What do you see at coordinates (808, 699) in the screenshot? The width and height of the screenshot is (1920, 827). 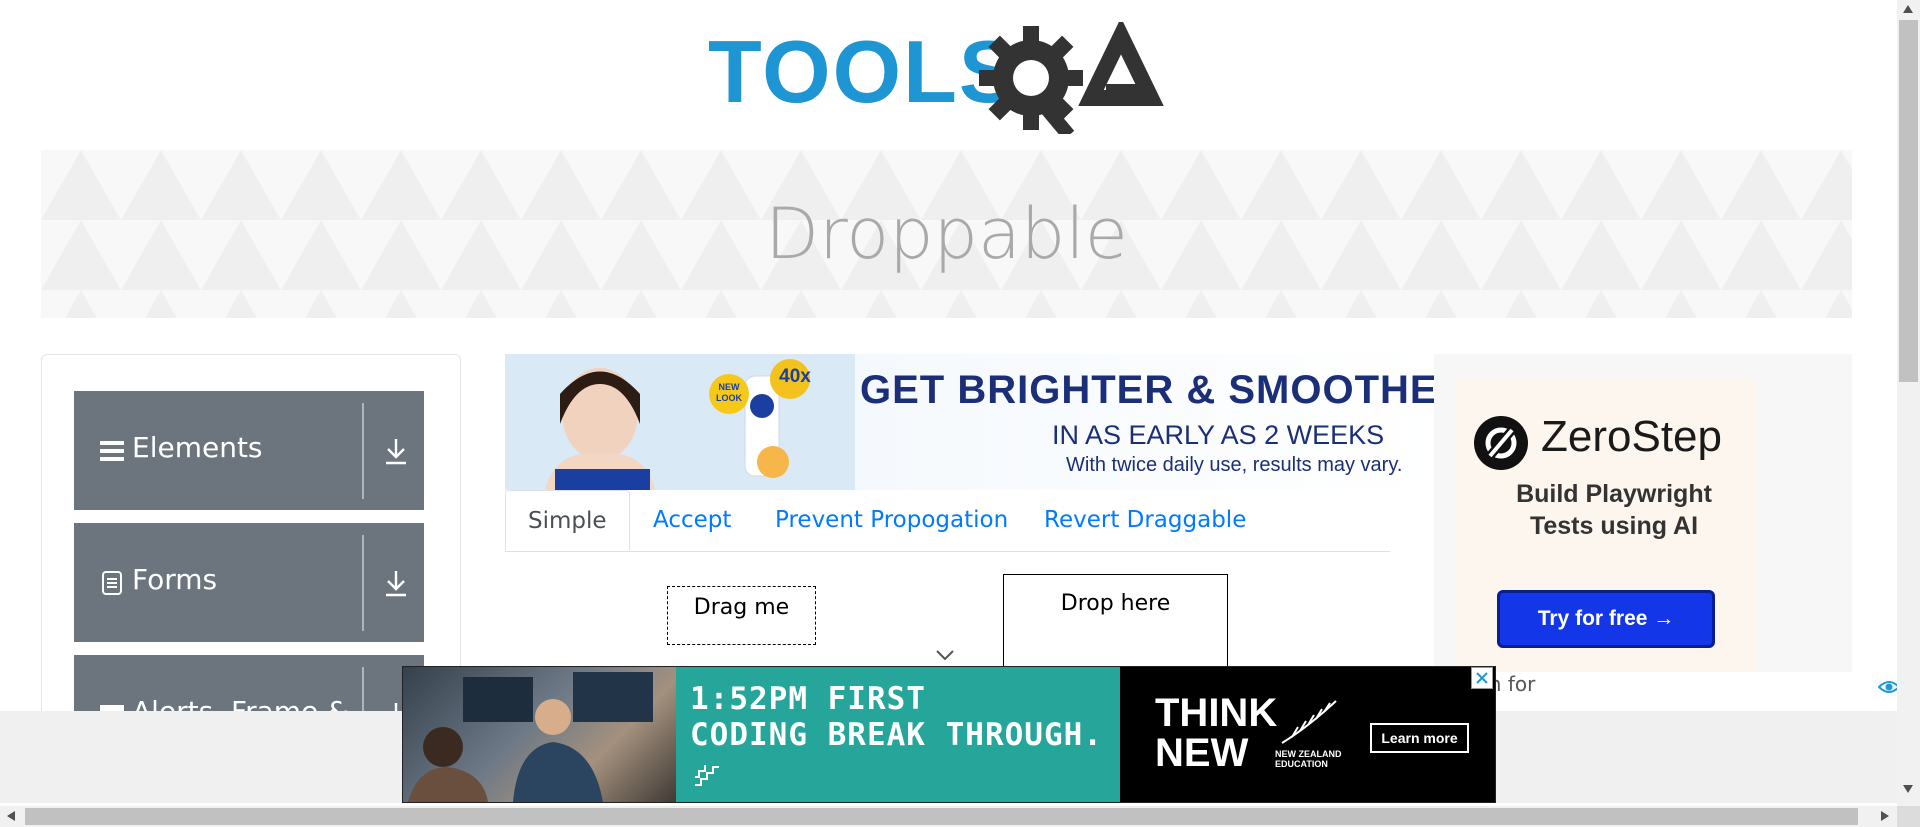 I see `ad-line-1: 1:52PM FIRST` at bounding box center [808, 699].